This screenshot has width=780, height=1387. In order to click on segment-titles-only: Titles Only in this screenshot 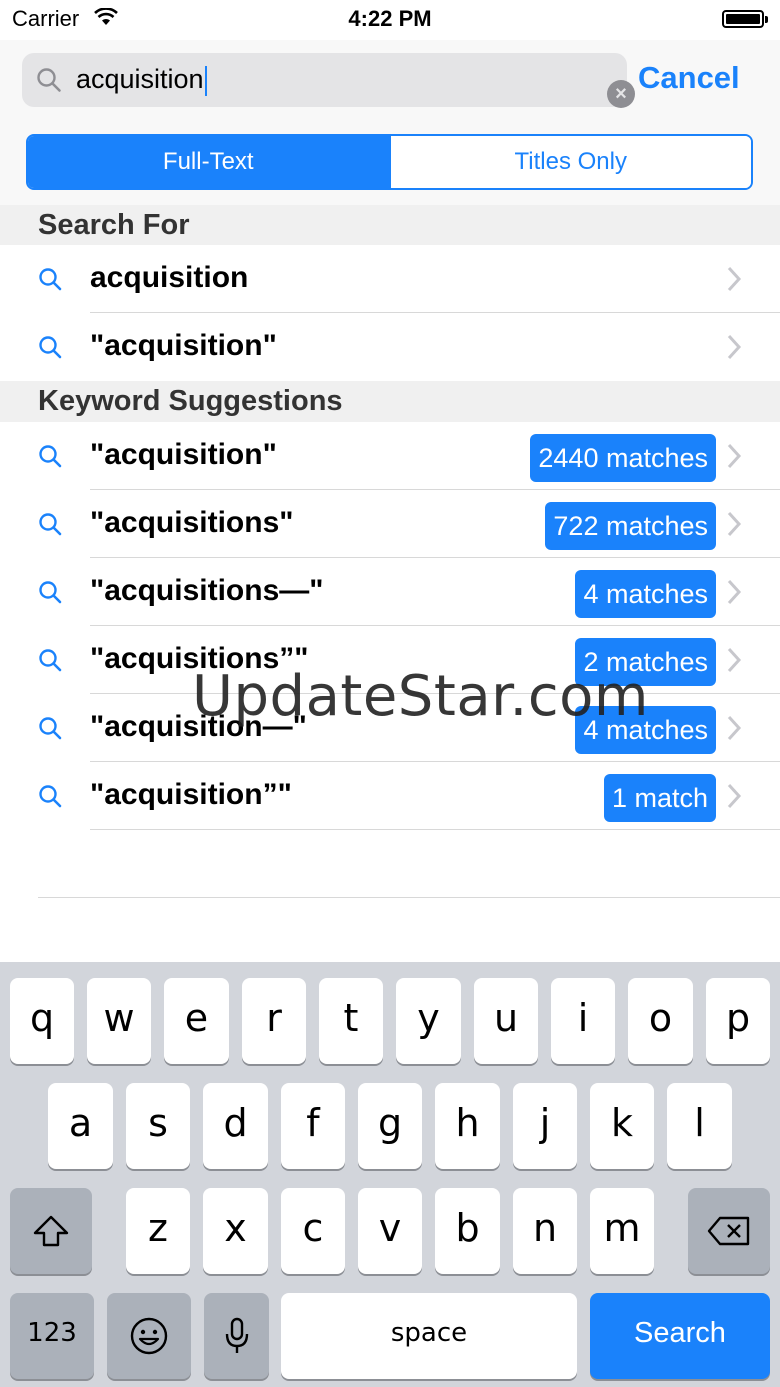, I will do `click(569, 162)`.